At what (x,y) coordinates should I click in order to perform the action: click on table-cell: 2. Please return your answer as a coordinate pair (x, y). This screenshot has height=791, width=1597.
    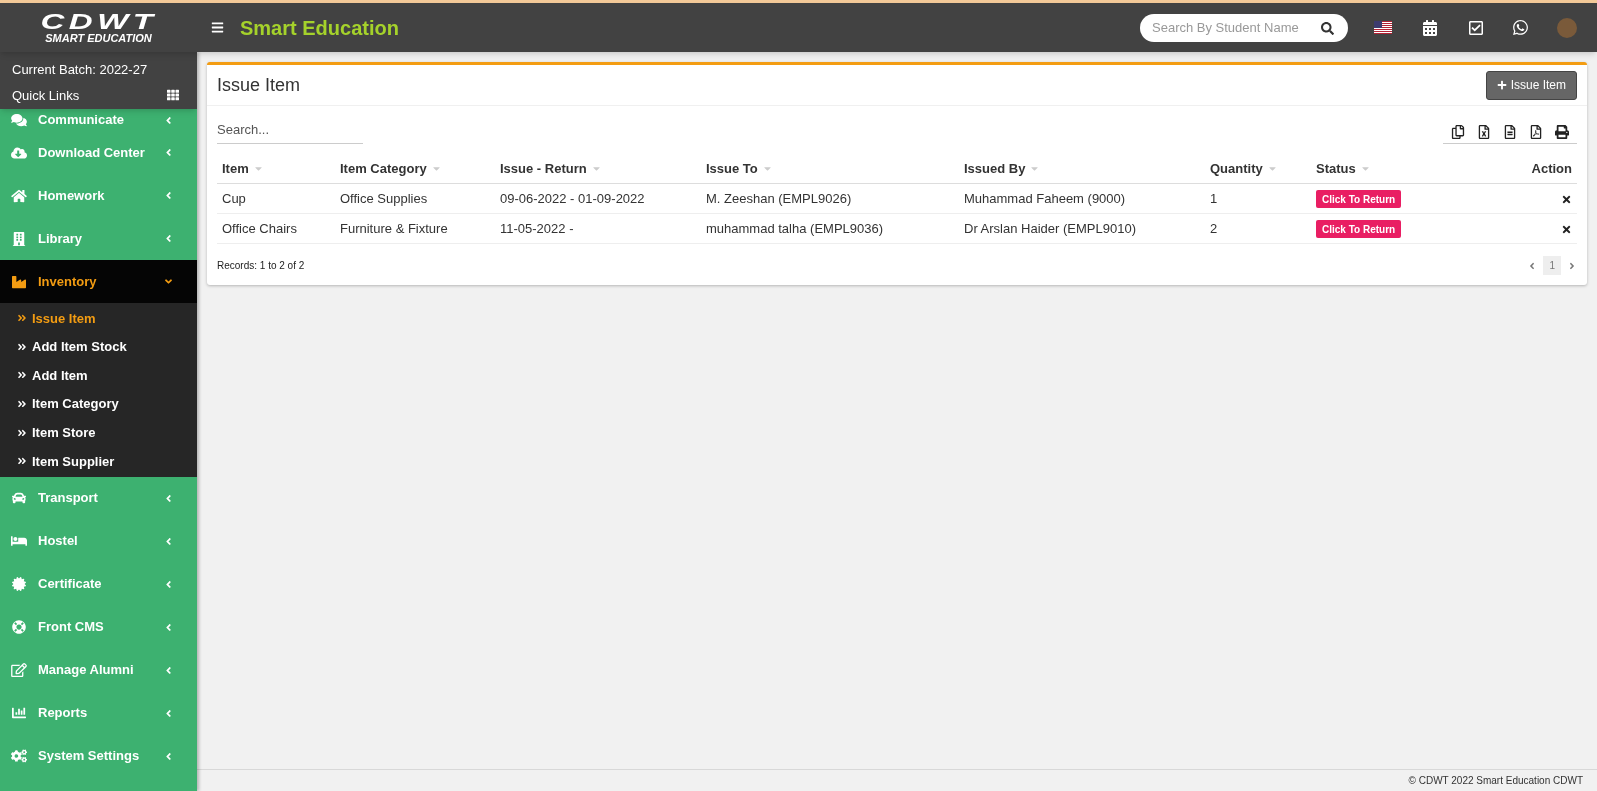
    Looking at the image, I should click on (1258, 228).